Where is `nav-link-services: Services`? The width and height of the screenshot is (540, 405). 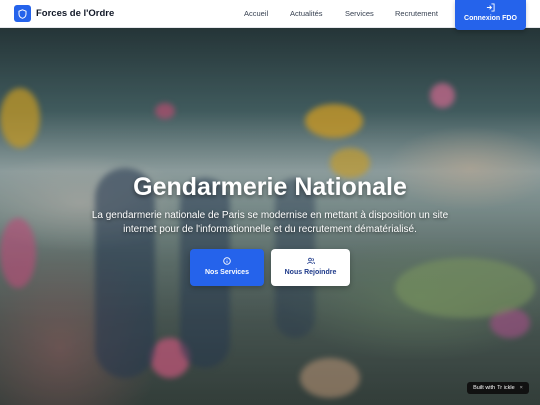
nav-link-services: Services is located at coordinates (359, 13).